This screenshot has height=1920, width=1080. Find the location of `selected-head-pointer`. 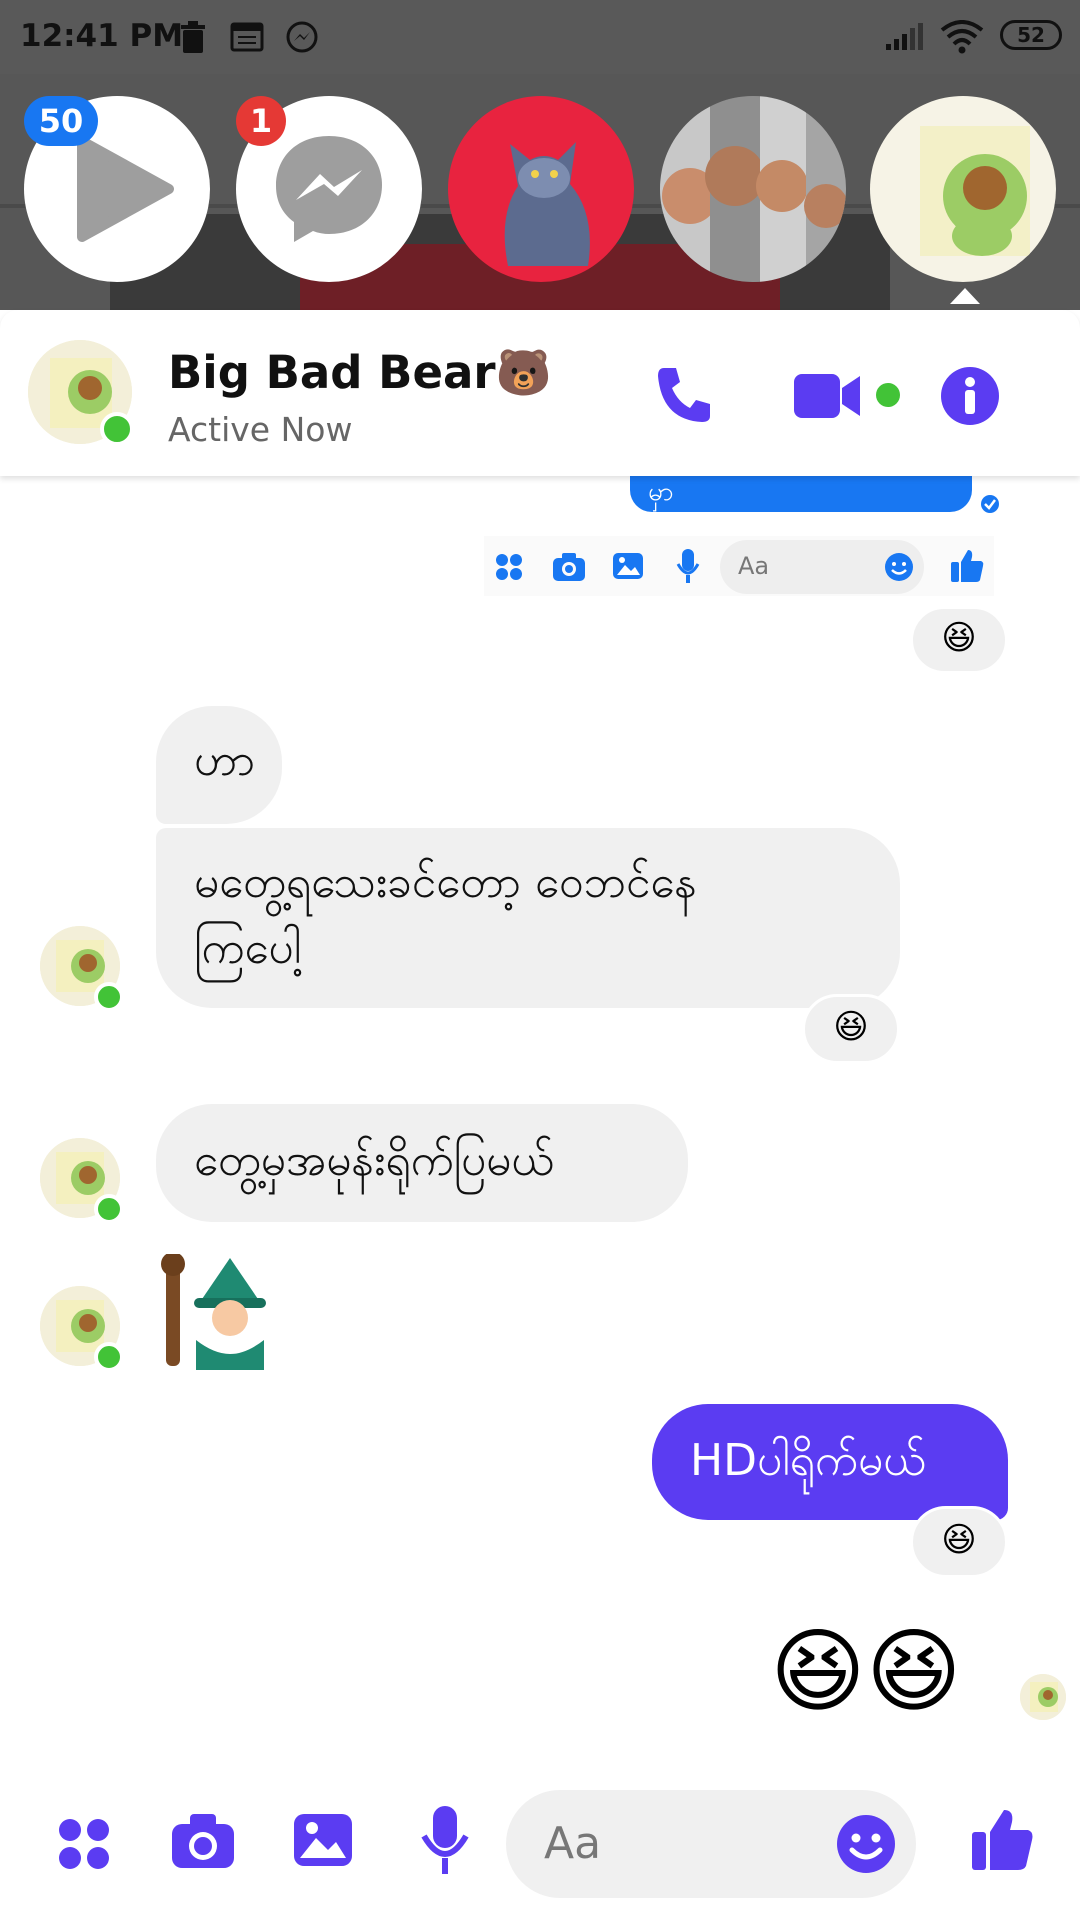

selected-head-pointer is located at coordinates (965, 296).